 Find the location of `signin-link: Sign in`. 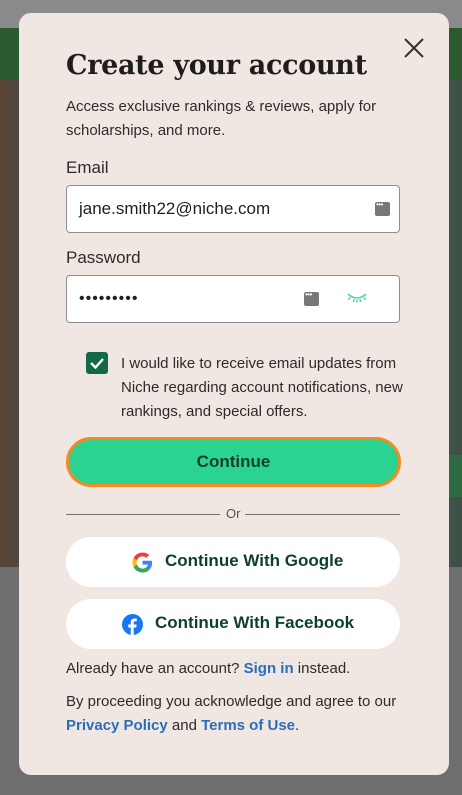

signin-link: Sign in is located at coordinates (269, 668).